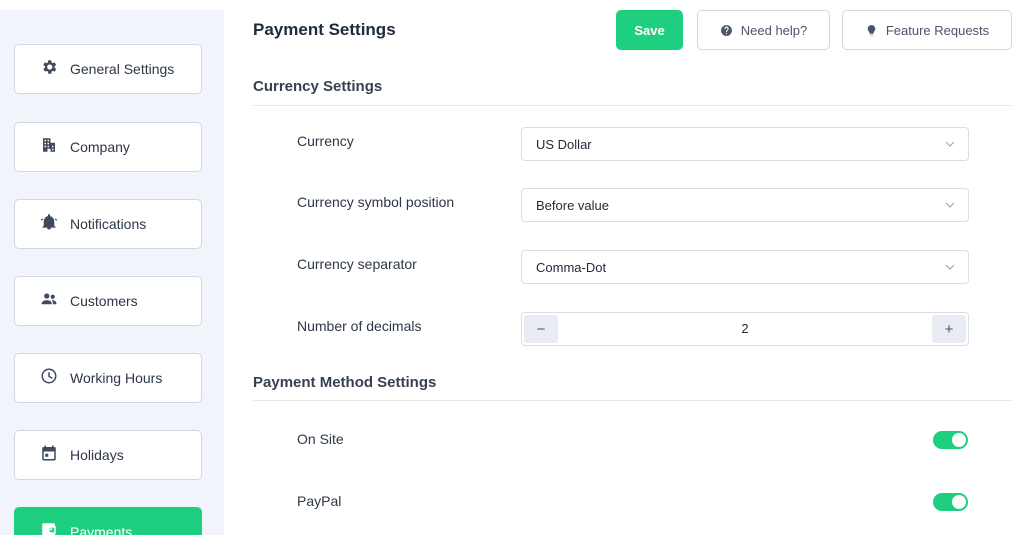 This screenshot has height=535, width=1024. I want to click on sidebar-item-notifications: Notifications, so click(108, 224).